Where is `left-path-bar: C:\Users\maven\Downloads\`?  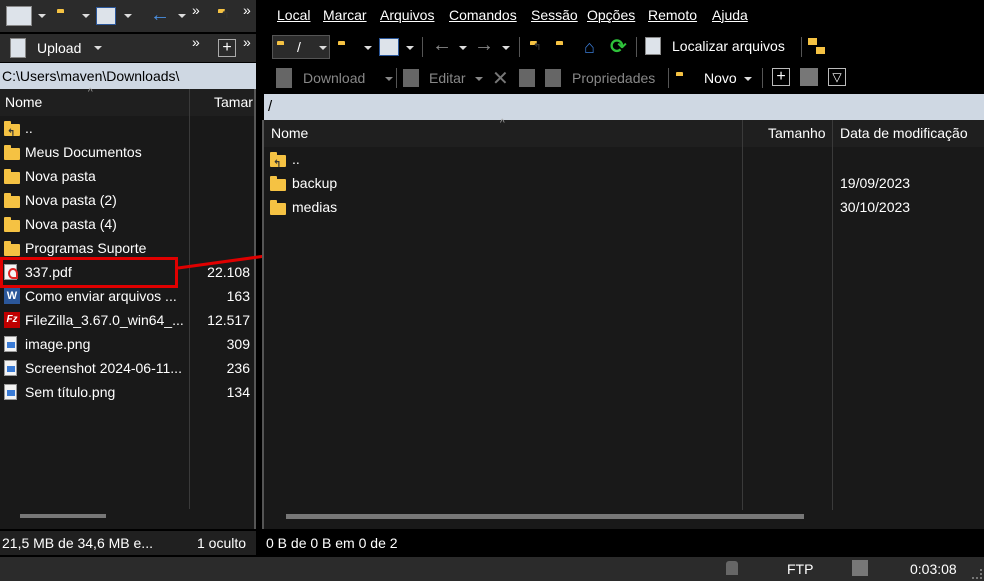
left-path-bar: C:\Users\maven\Downloads\ is located at coordinates (128, 76).